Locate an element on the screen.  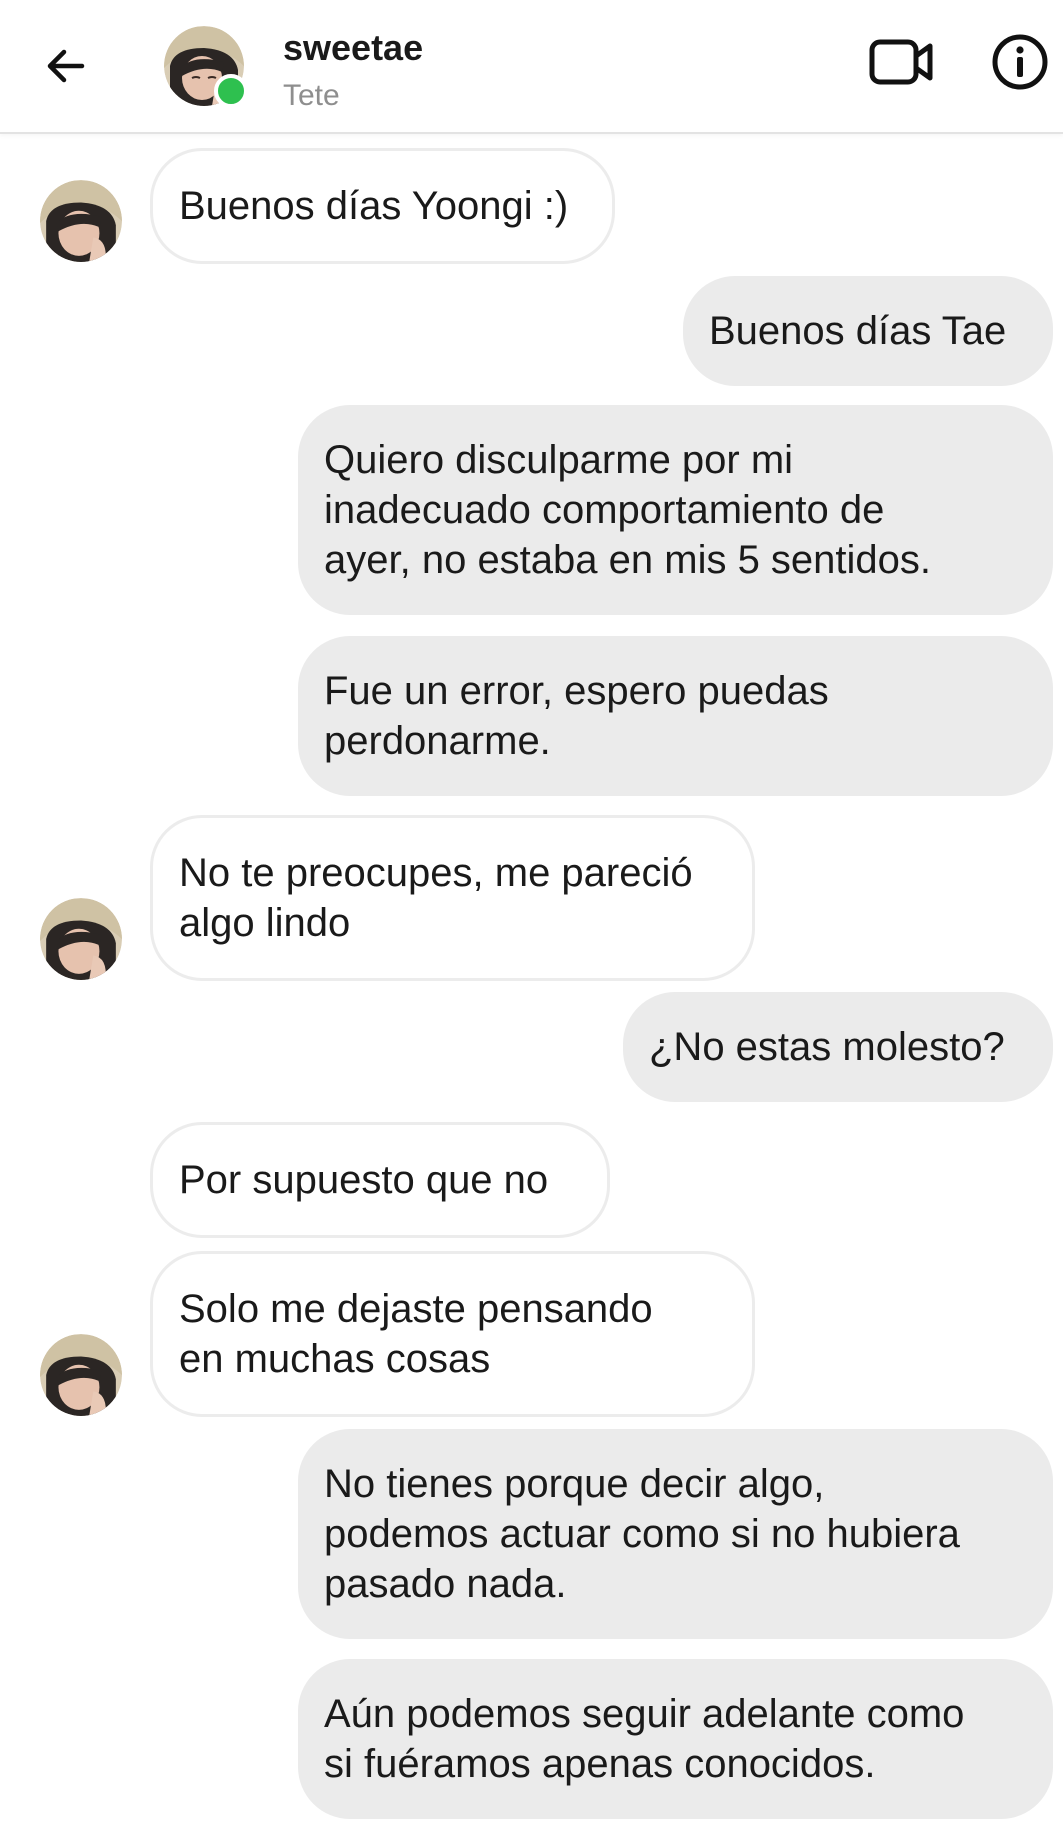
video-camera-icon is located at coordinates (901, 62).